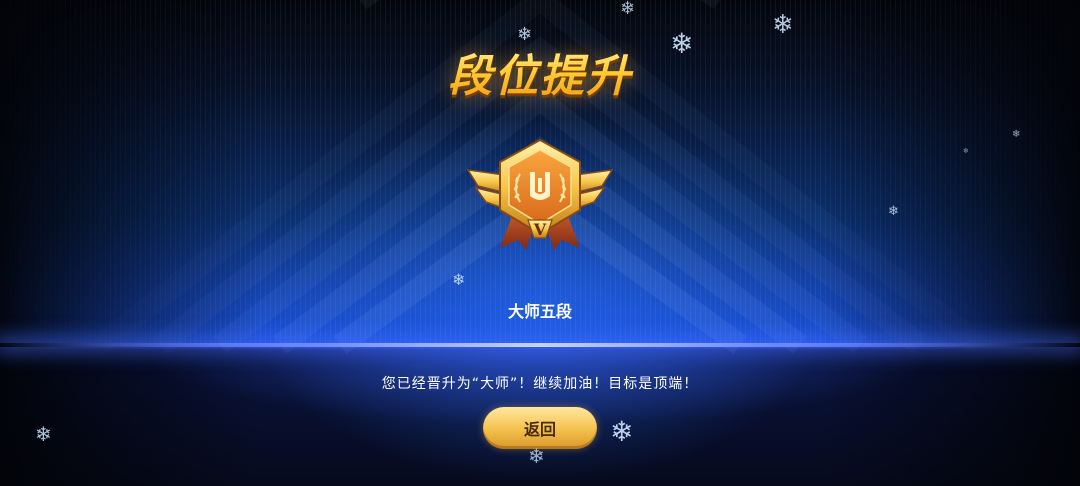 This screenshot has height=486, width=1080. Describe the element at coordinates (540, 428) in the screenshot. I see `back-button: 返回` at that location.